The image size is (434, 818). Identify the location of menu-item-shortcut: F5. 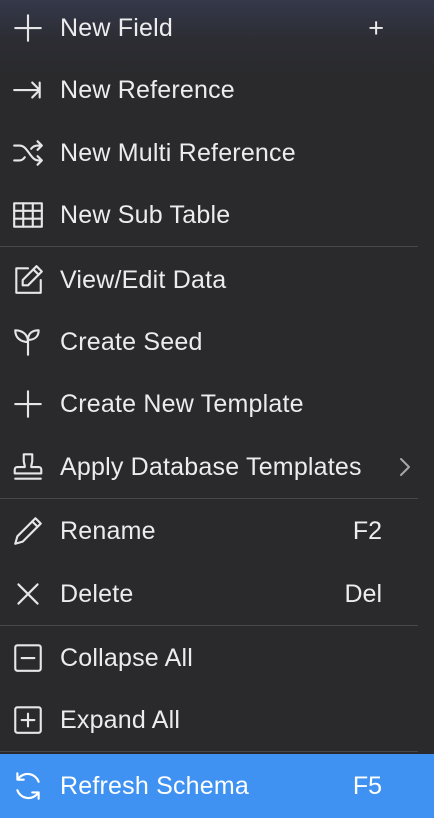
(367, 785).